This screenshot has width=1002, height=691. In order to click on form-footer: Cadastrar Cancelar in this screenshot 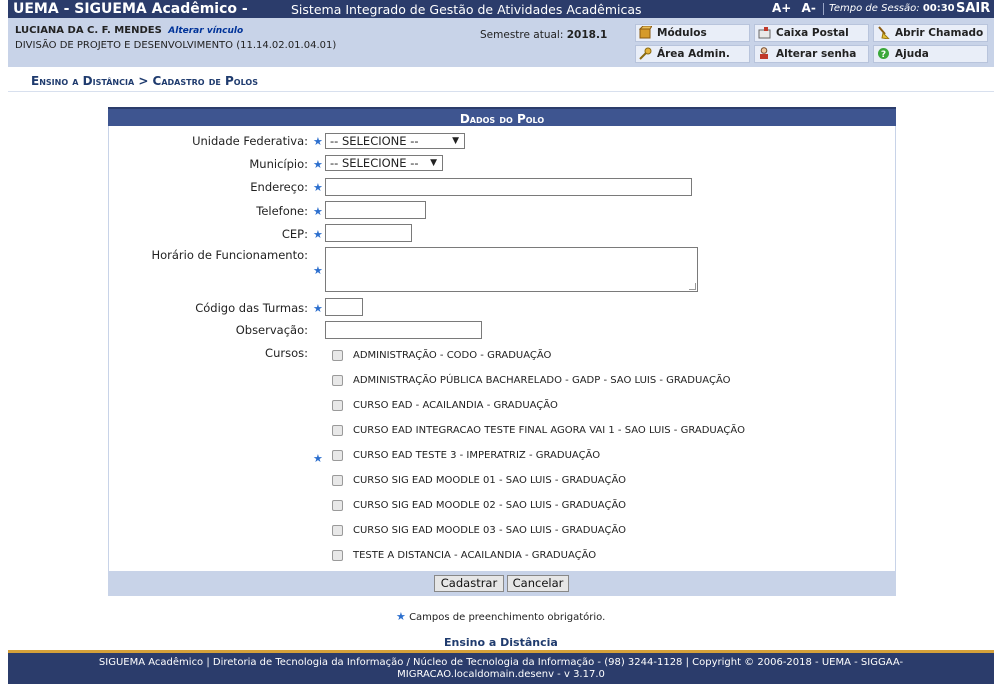, I will do `click(502, 583)`.